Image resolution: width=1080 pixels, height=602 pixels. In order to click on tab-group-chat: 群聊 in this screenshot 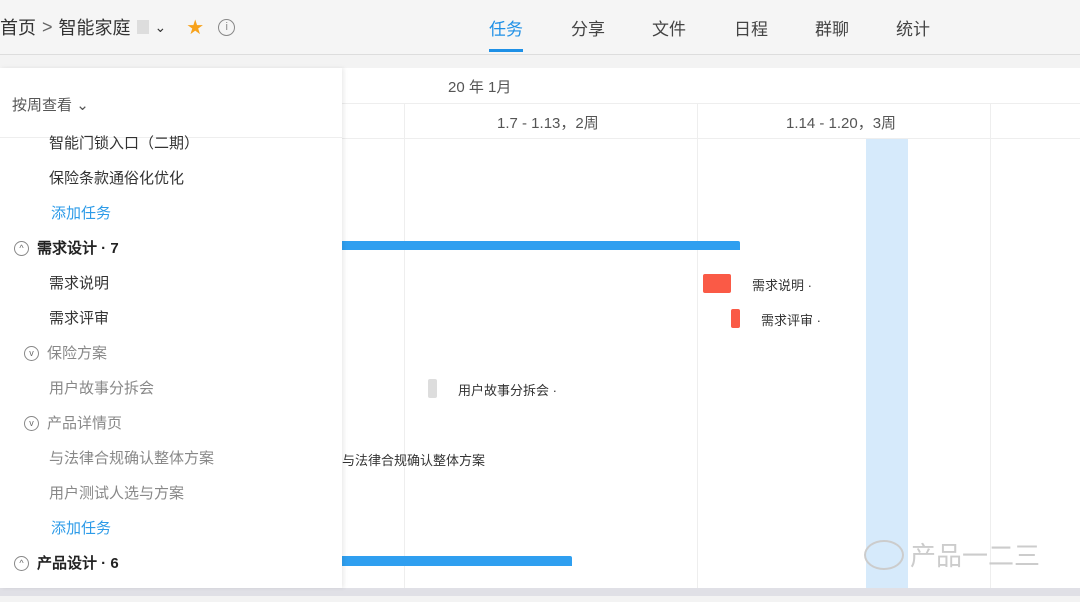, I will do `click(832, 27)`.